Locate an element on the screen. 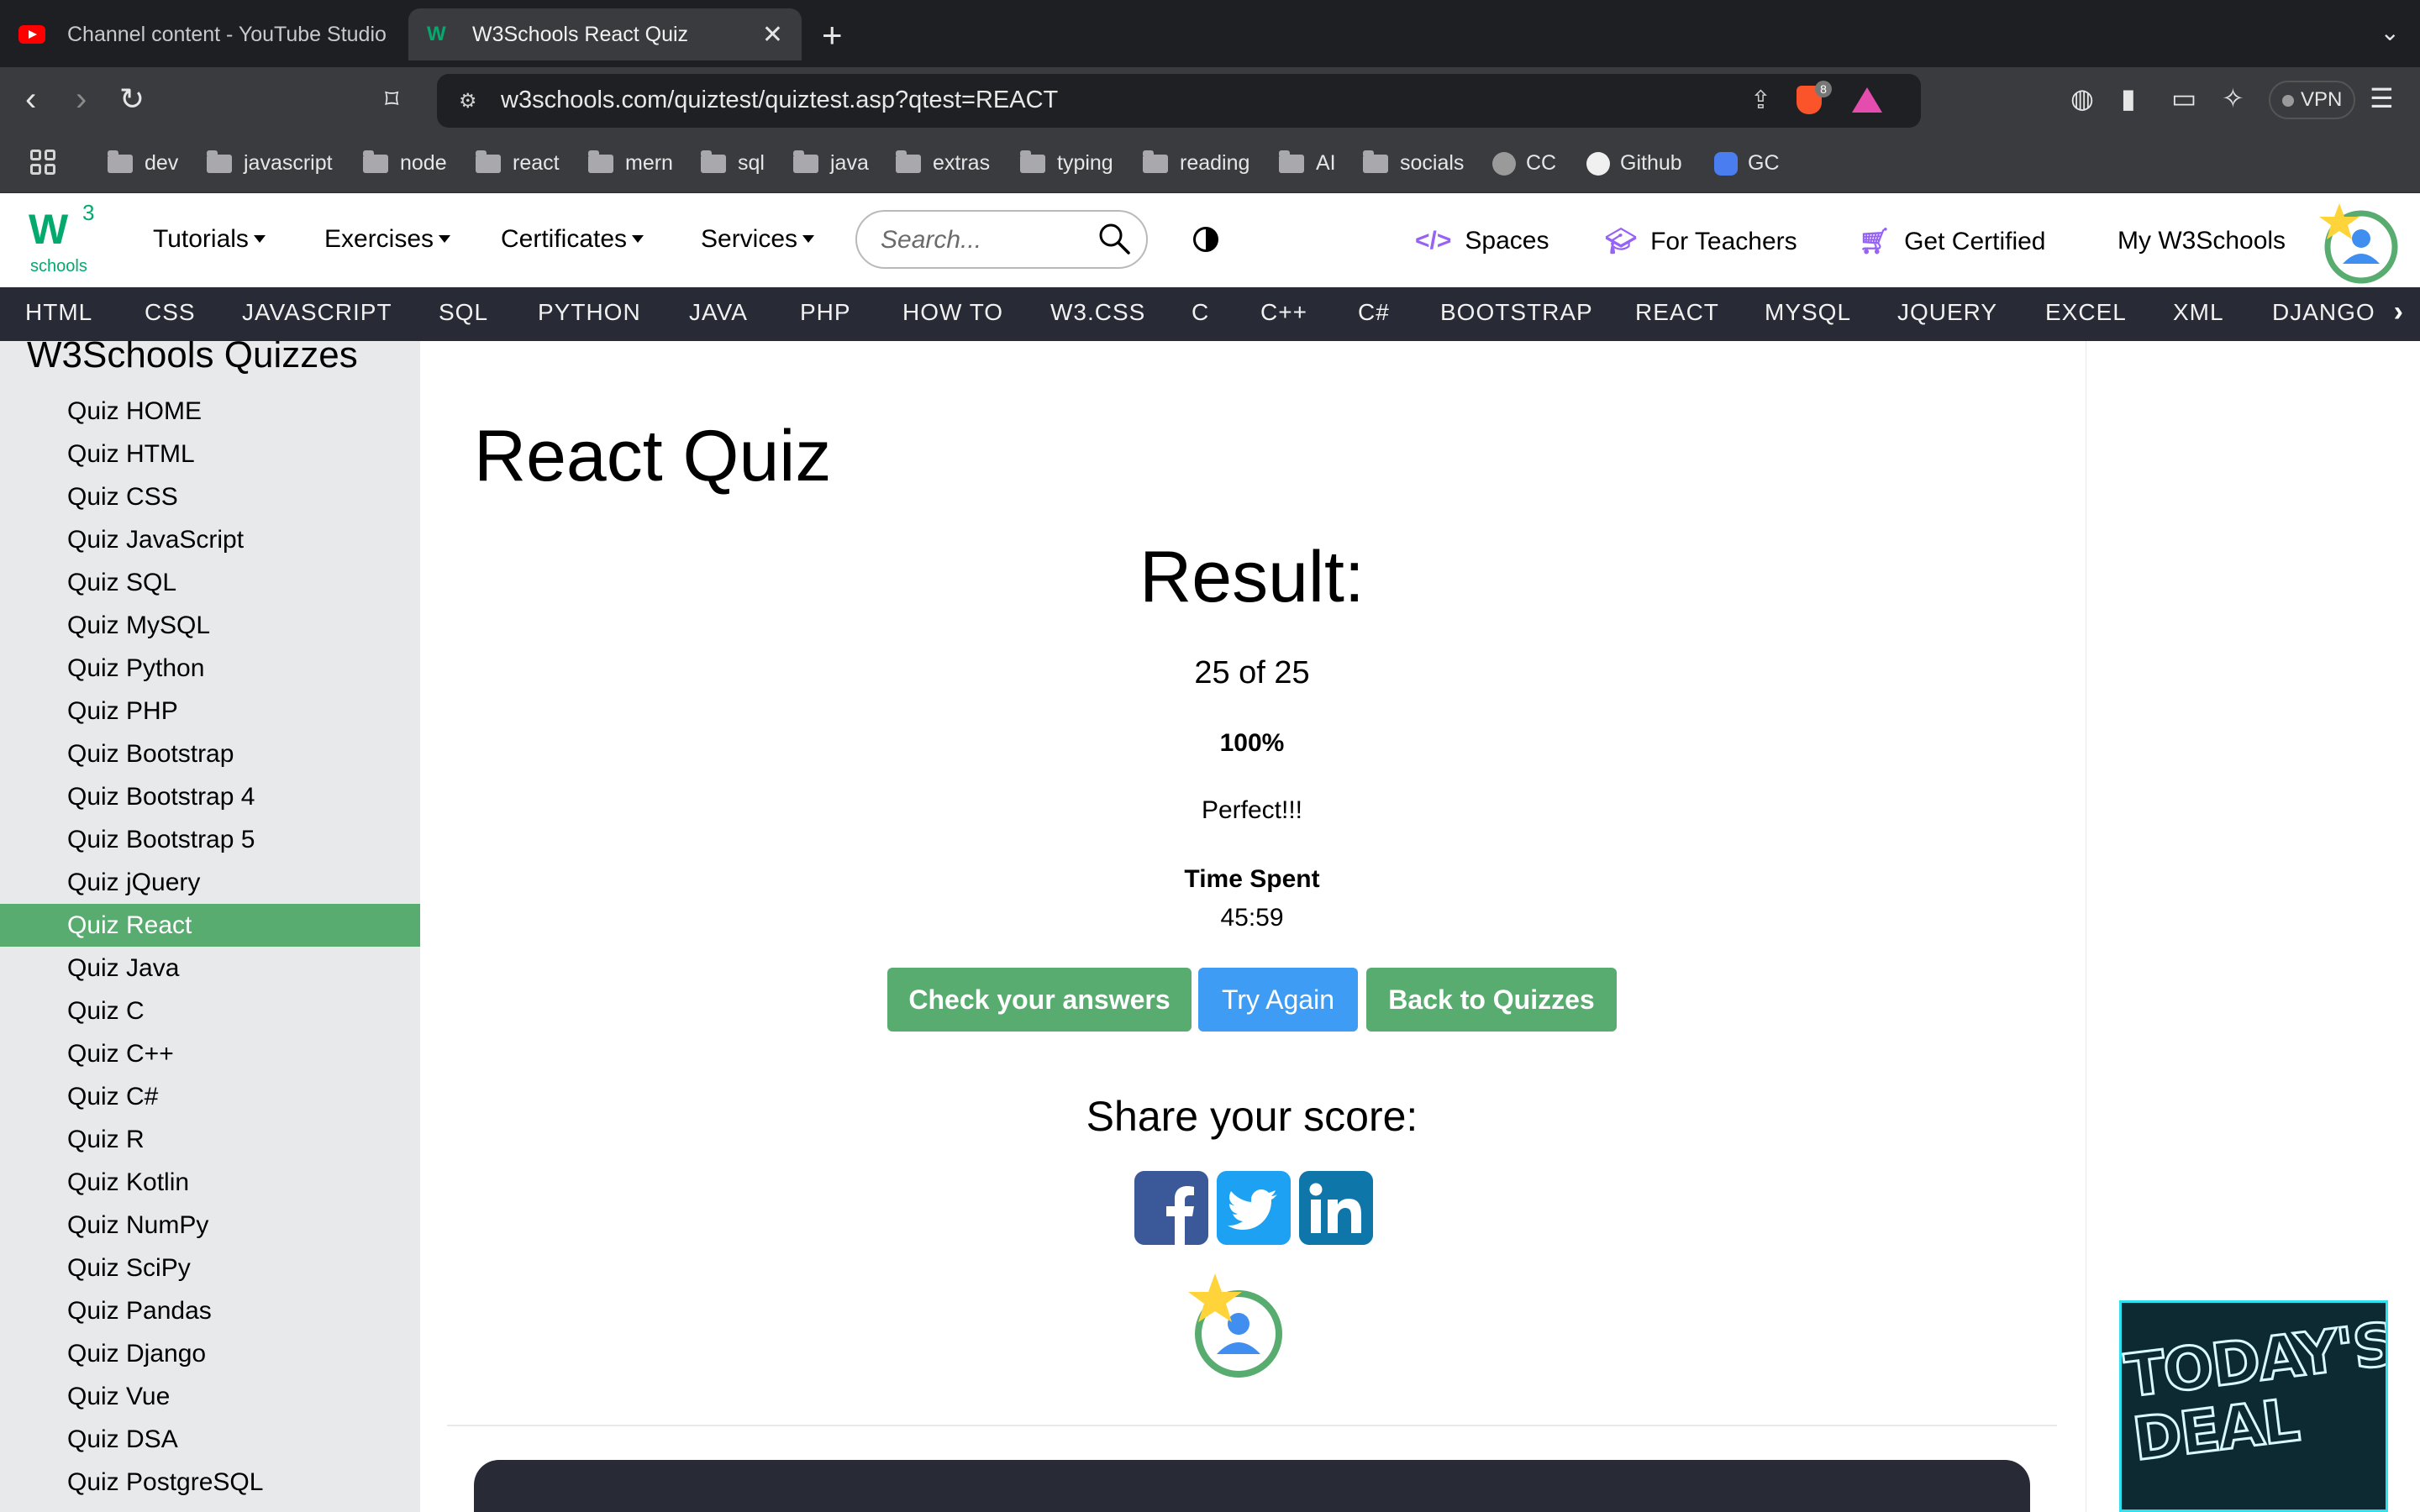 Image resolution: width=2420 pixels, height=1512 pixels. sidebar-item-quiz-csharp: Quiz C# is located at coordinates (210, 1096).